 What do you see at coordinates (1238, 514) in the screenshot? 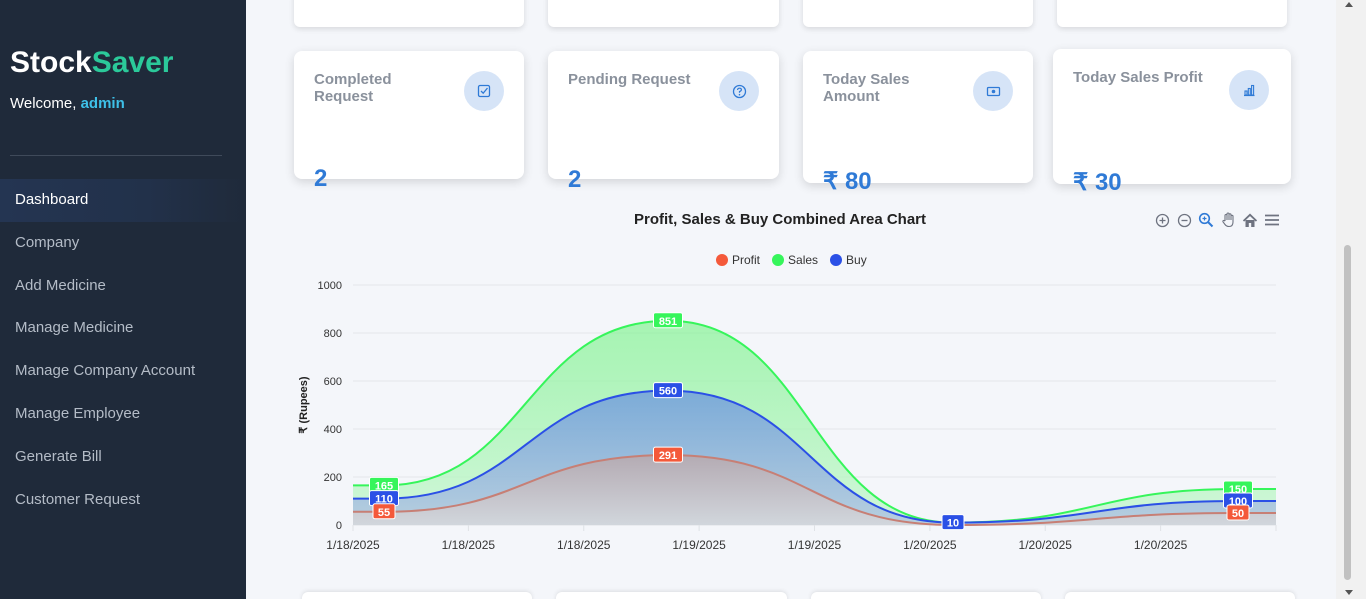
I see `data-label: 50` at bounding box center [1238, 514].